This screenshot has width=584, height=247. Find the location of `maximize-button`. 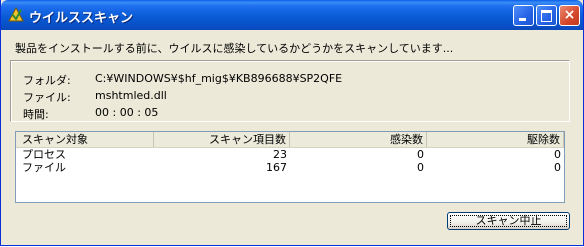

maximize-button is located at coordinates (546, 15).